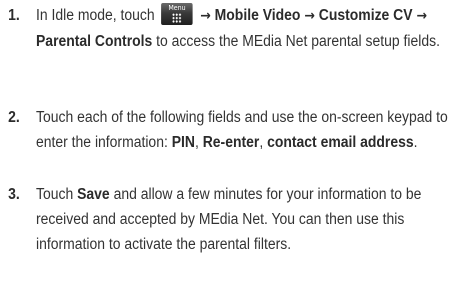 The width and height of the screenshot is (472, 284). What do you see at coordinates (95, 15) in the screenshot?
I see `step-text: In Idle mode, touch` at bounding box center [95, 15].